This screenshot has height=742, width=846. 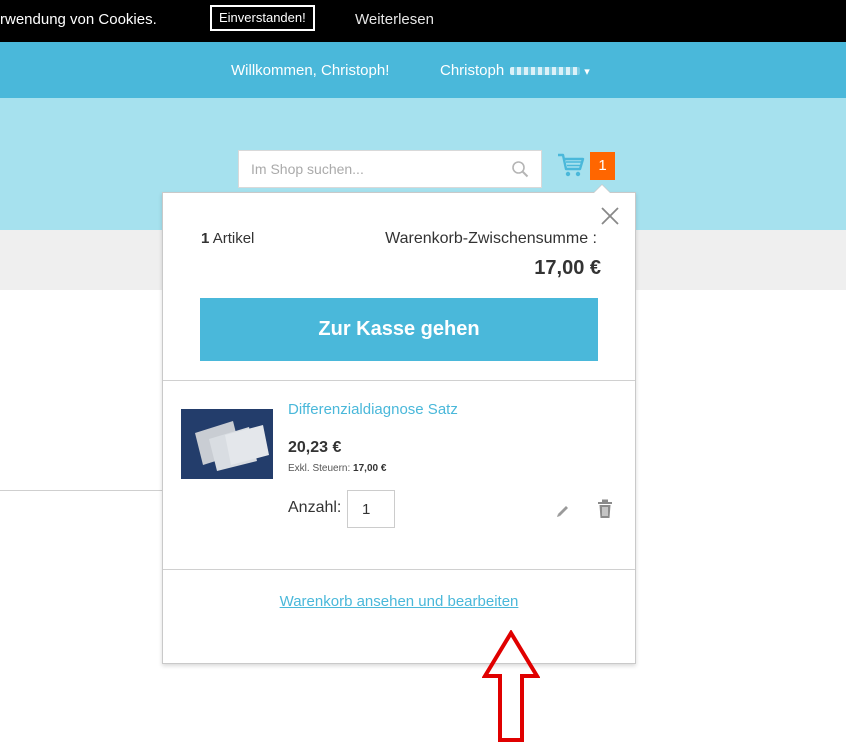 I want to click on quantity-label: Anzahl:, so click(x=315, y=507).